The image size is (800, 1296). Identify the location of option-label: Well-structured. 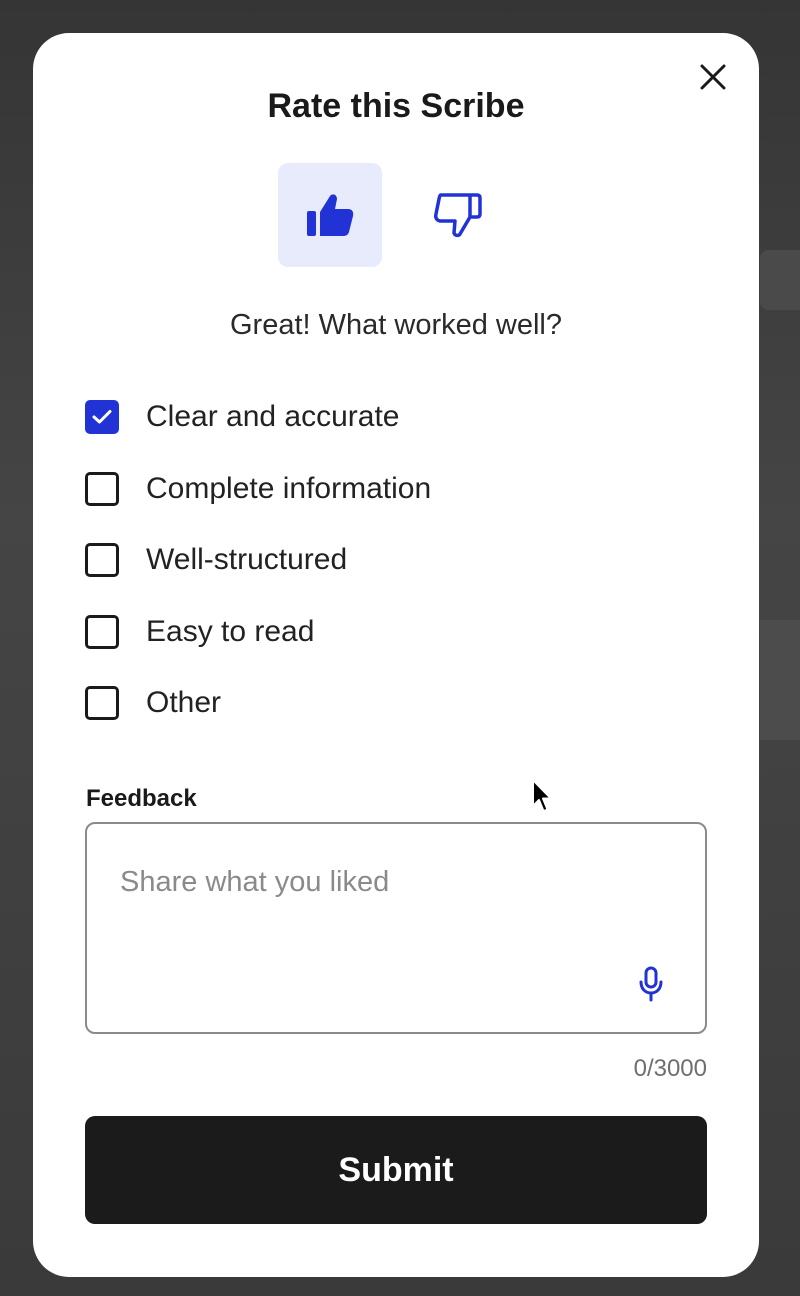
(247, 559).